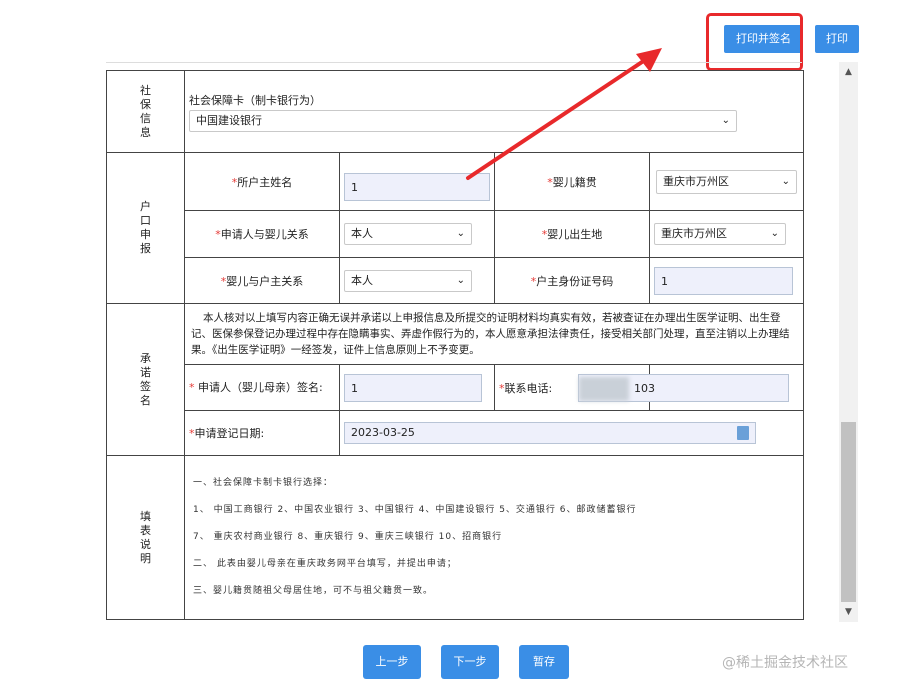 The height and width of the screenshot is (691, 903). I want to click on baby-origin-cell: 重庆市万州区 ⌄, so click(726, 181).